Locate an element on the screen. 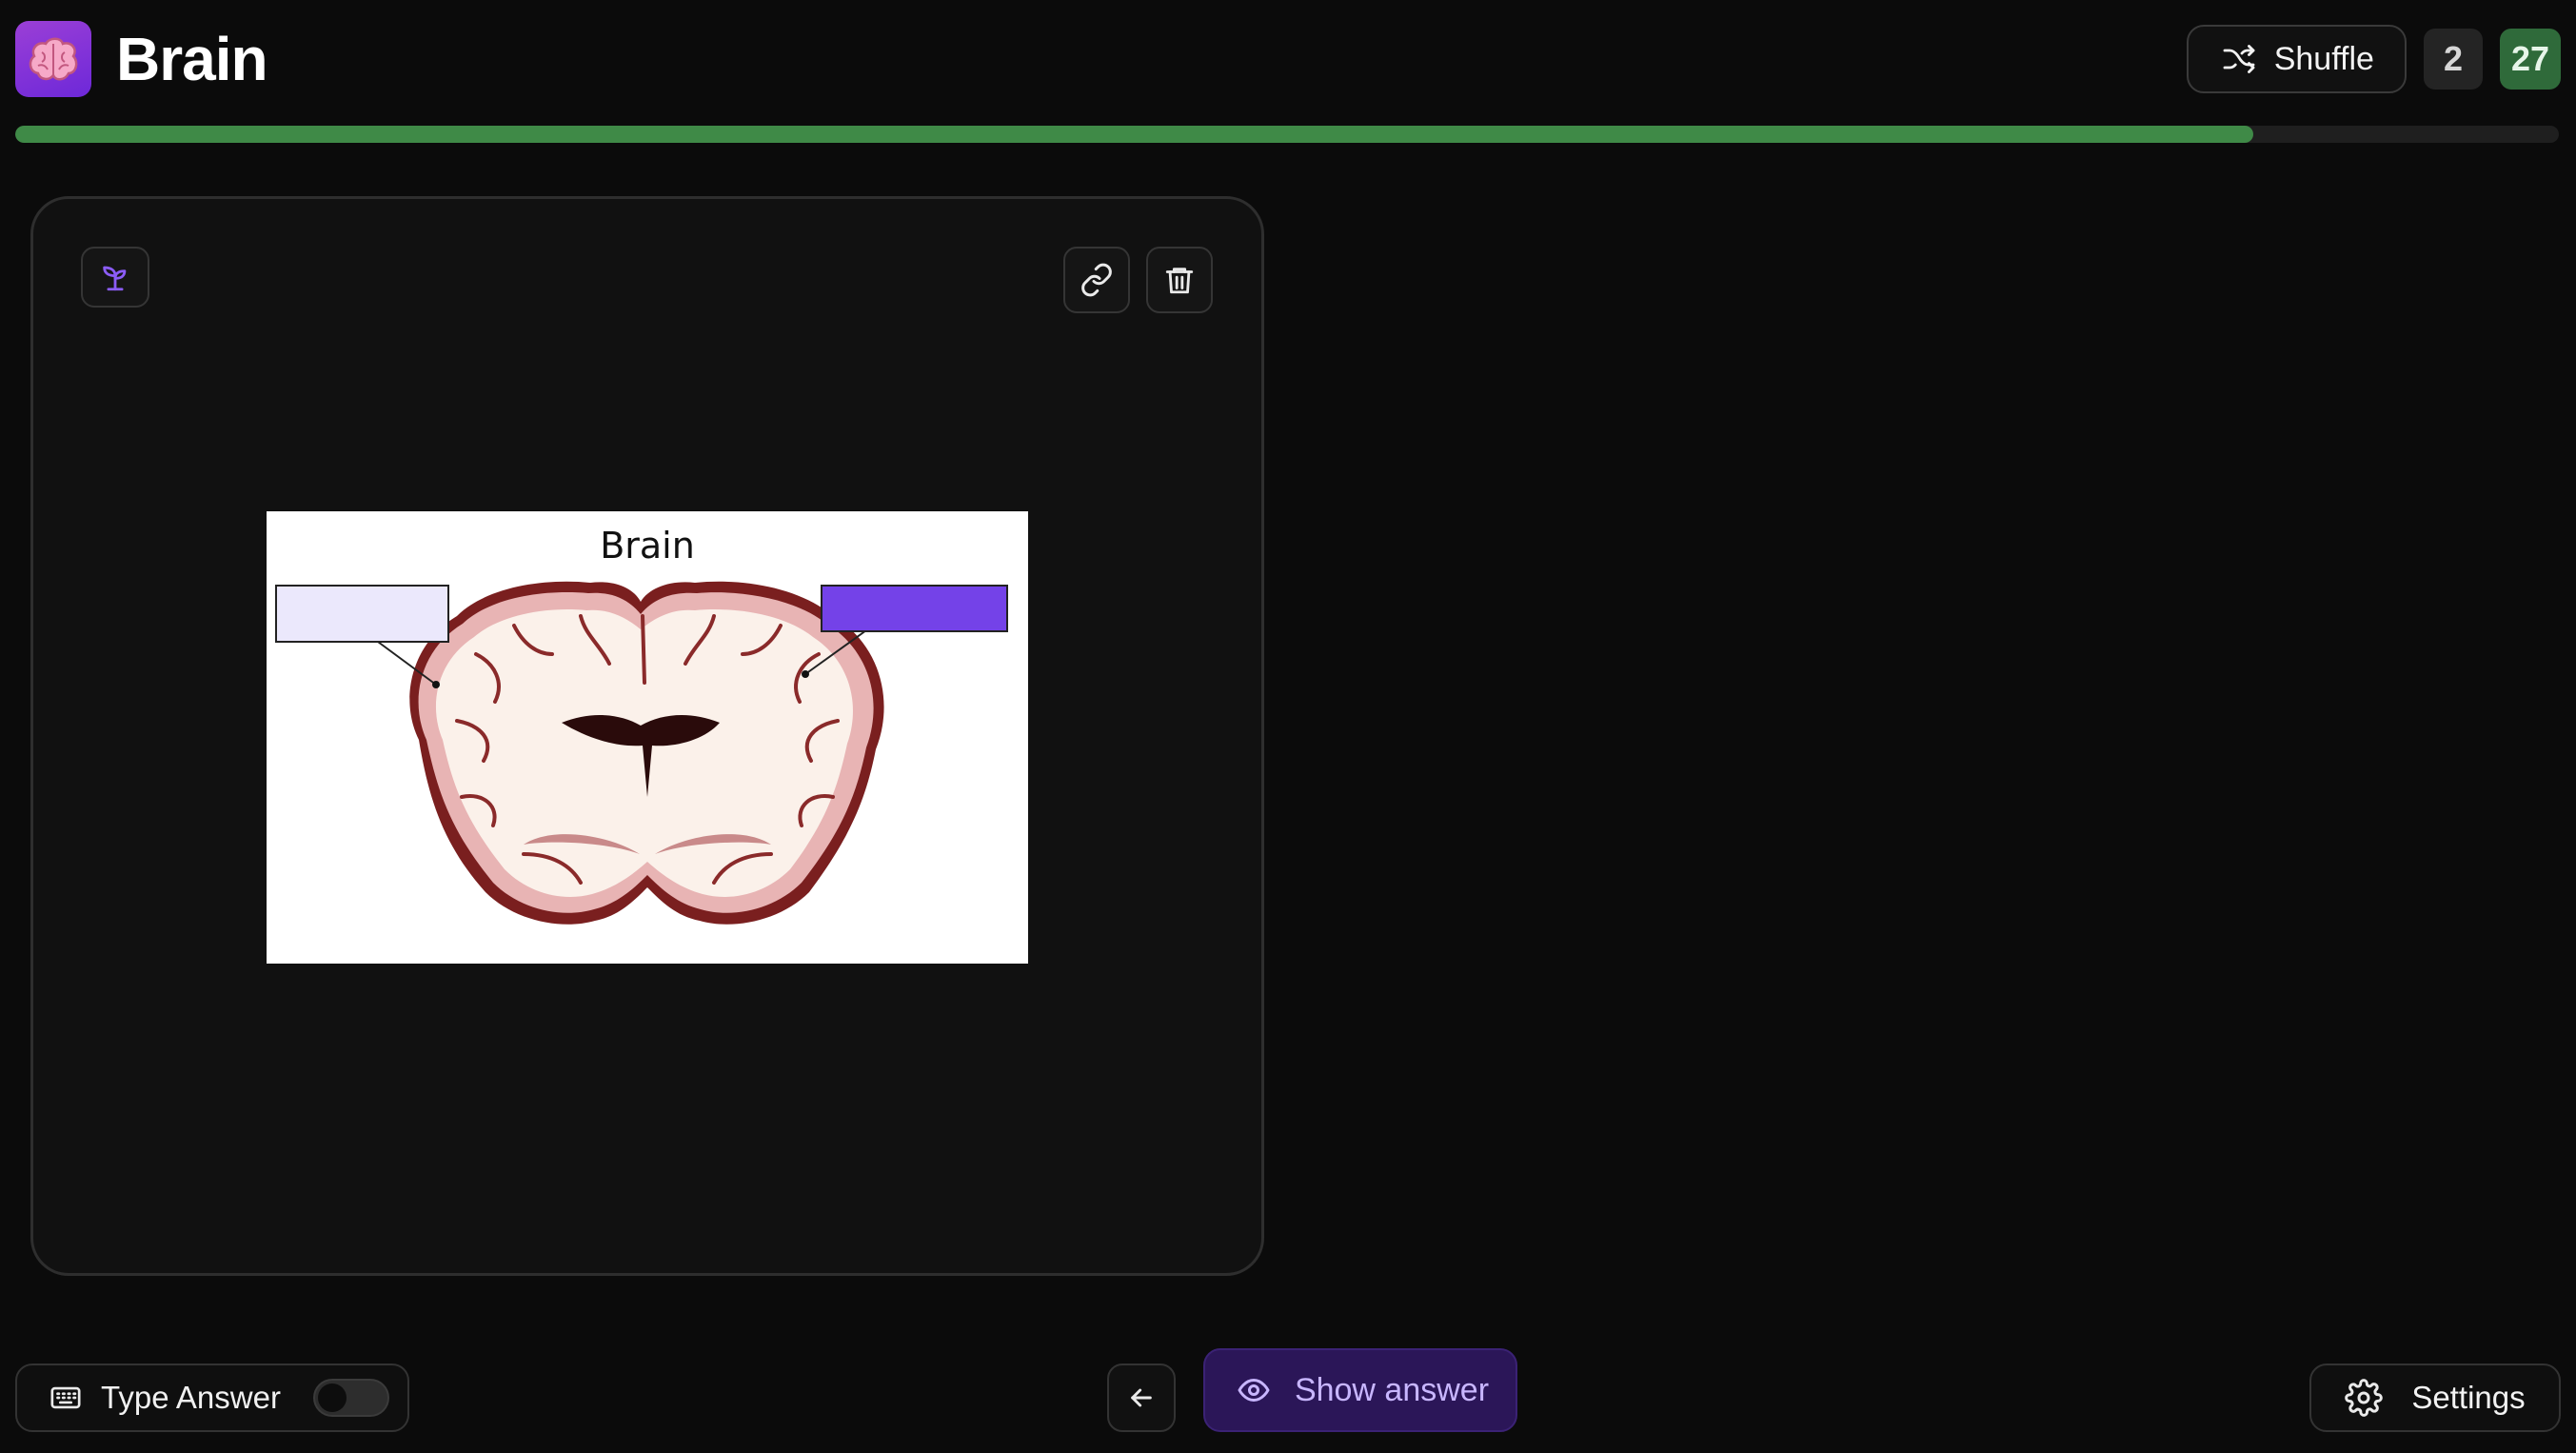 The width and height of the screenshot is (2576, 1453). shuffle-icon is located at coordinates (2239, 59).